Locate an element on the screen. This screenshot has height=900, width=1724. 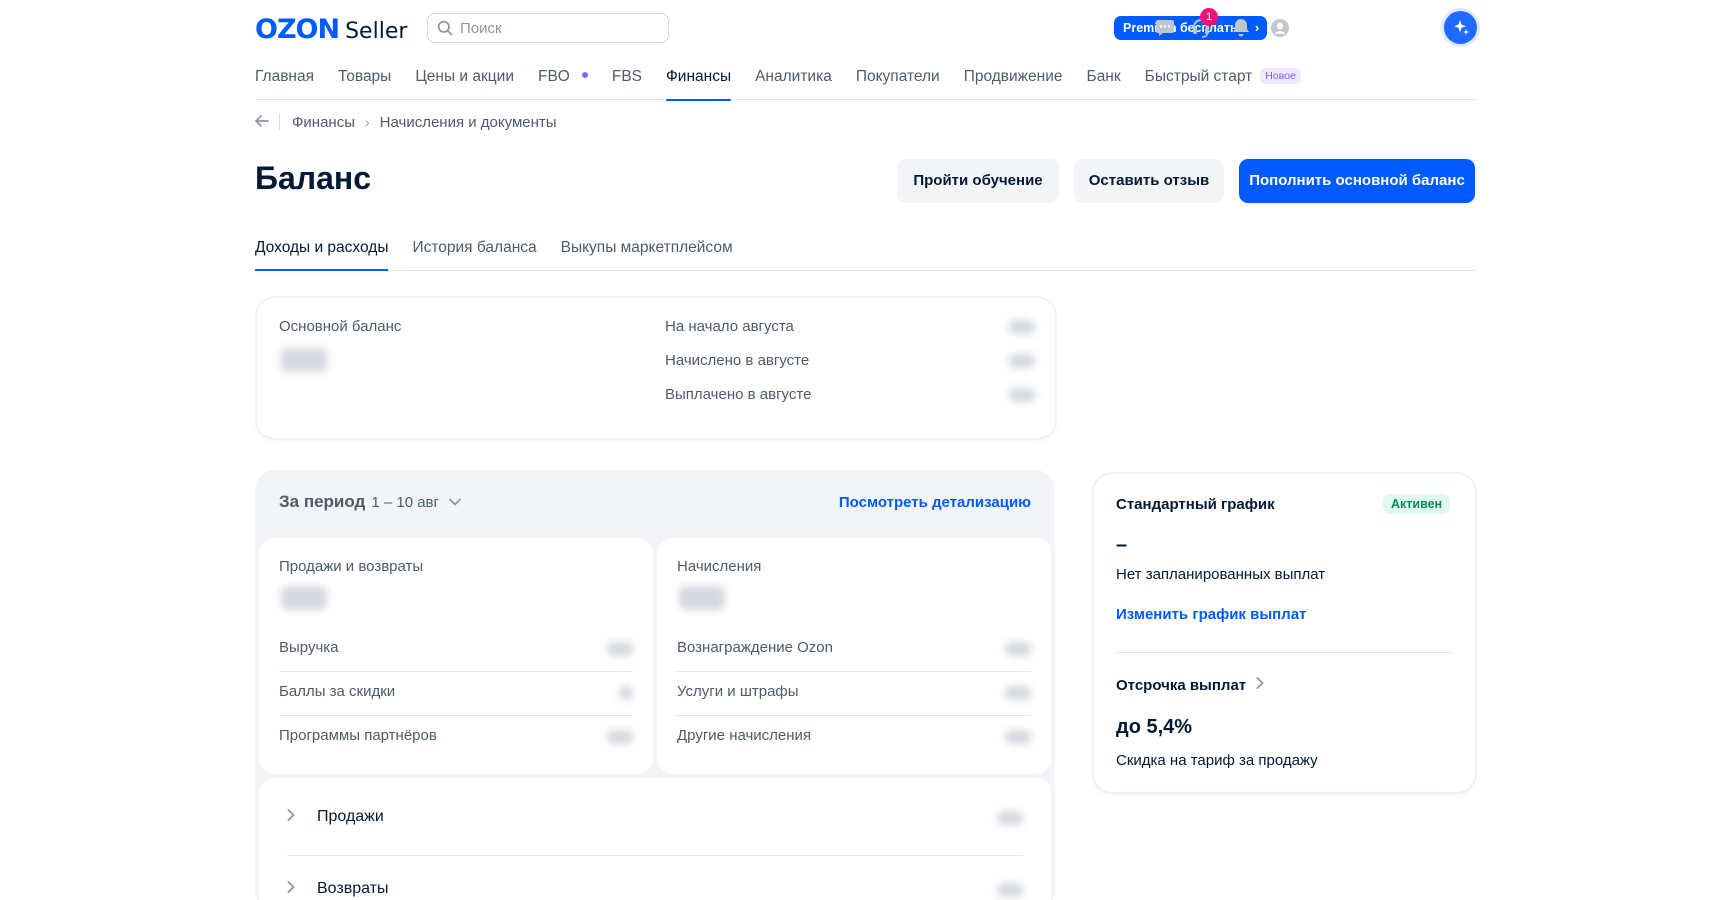
balance-paid-label: Выплачено в августе is located at coordinates (738, 394).